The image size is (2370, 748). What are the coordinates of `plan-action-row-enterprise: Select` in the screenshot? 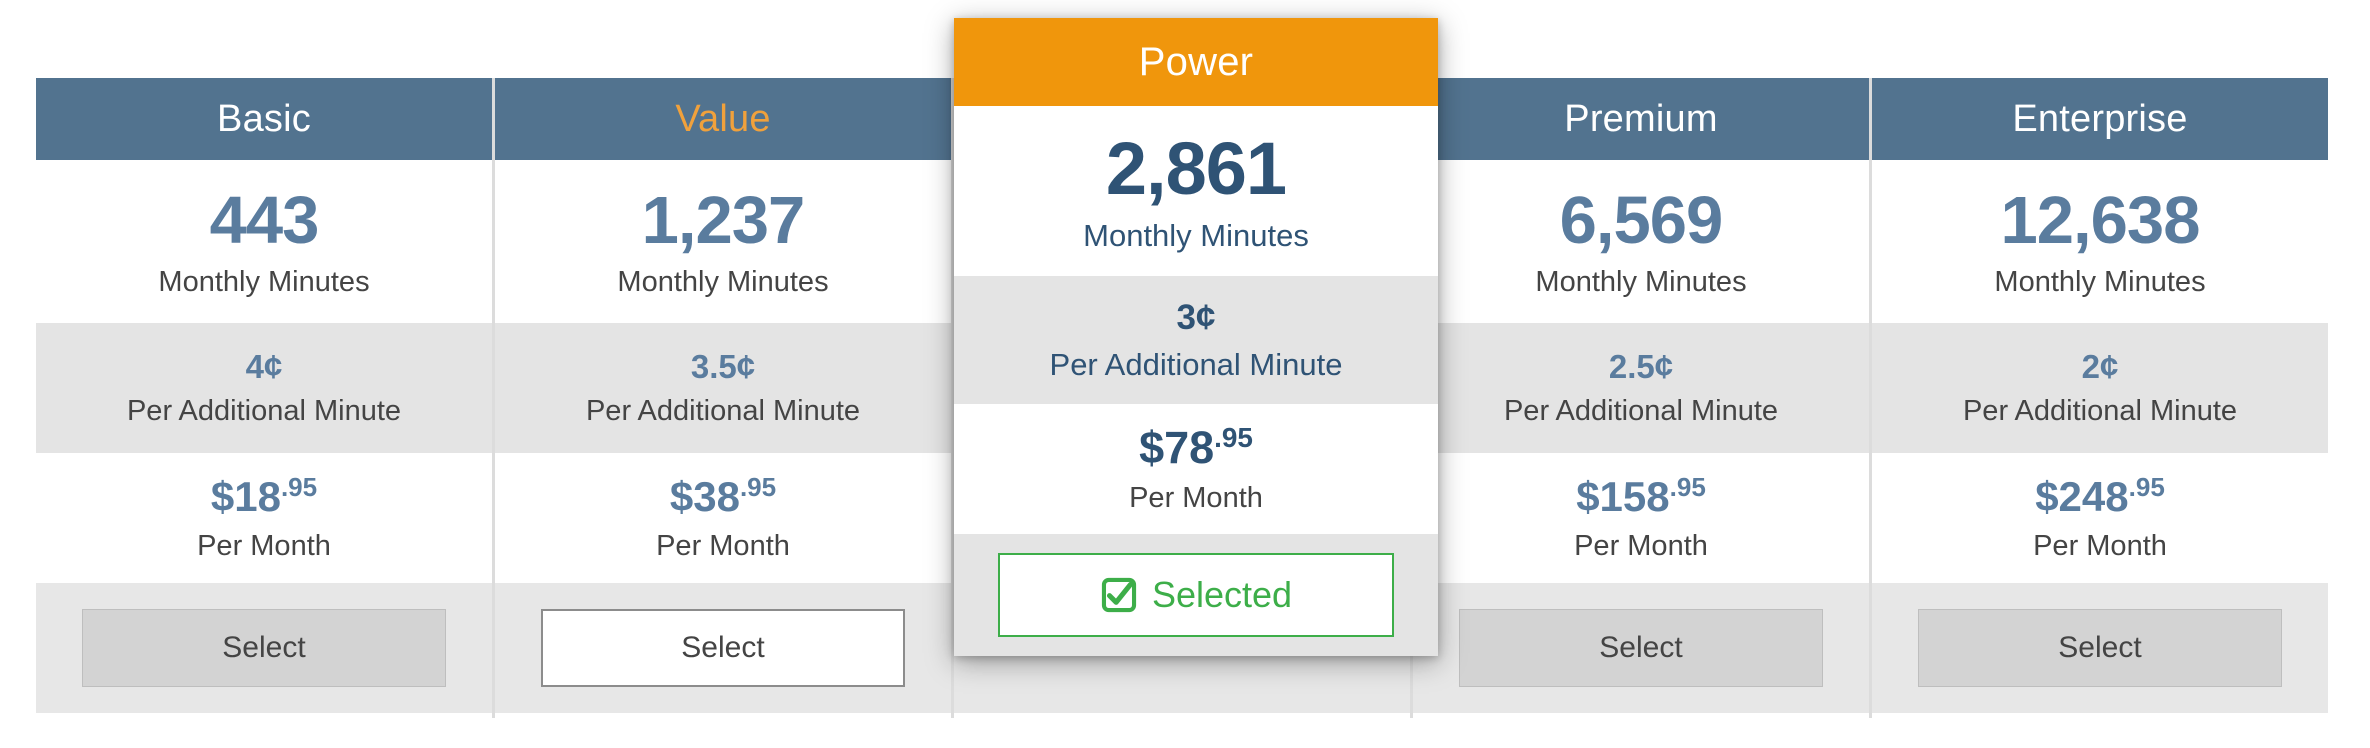 It's located at (2100, 648).